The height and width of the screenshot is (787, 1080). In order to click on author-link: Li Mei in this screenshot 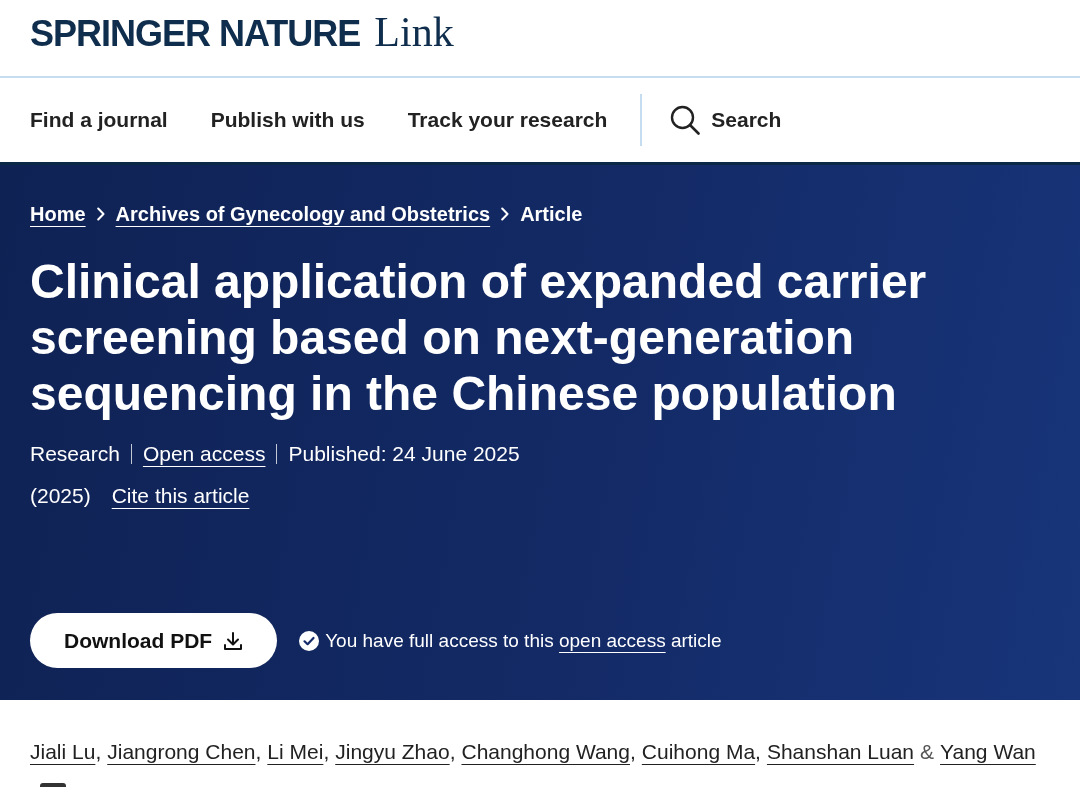, I will do `click(295, 752)`.